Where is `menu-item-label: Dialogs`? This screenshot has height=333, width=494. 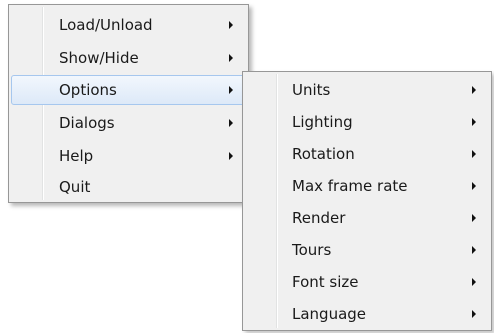
menu-item-label: Dialogs is located at coordinates (87, 123).